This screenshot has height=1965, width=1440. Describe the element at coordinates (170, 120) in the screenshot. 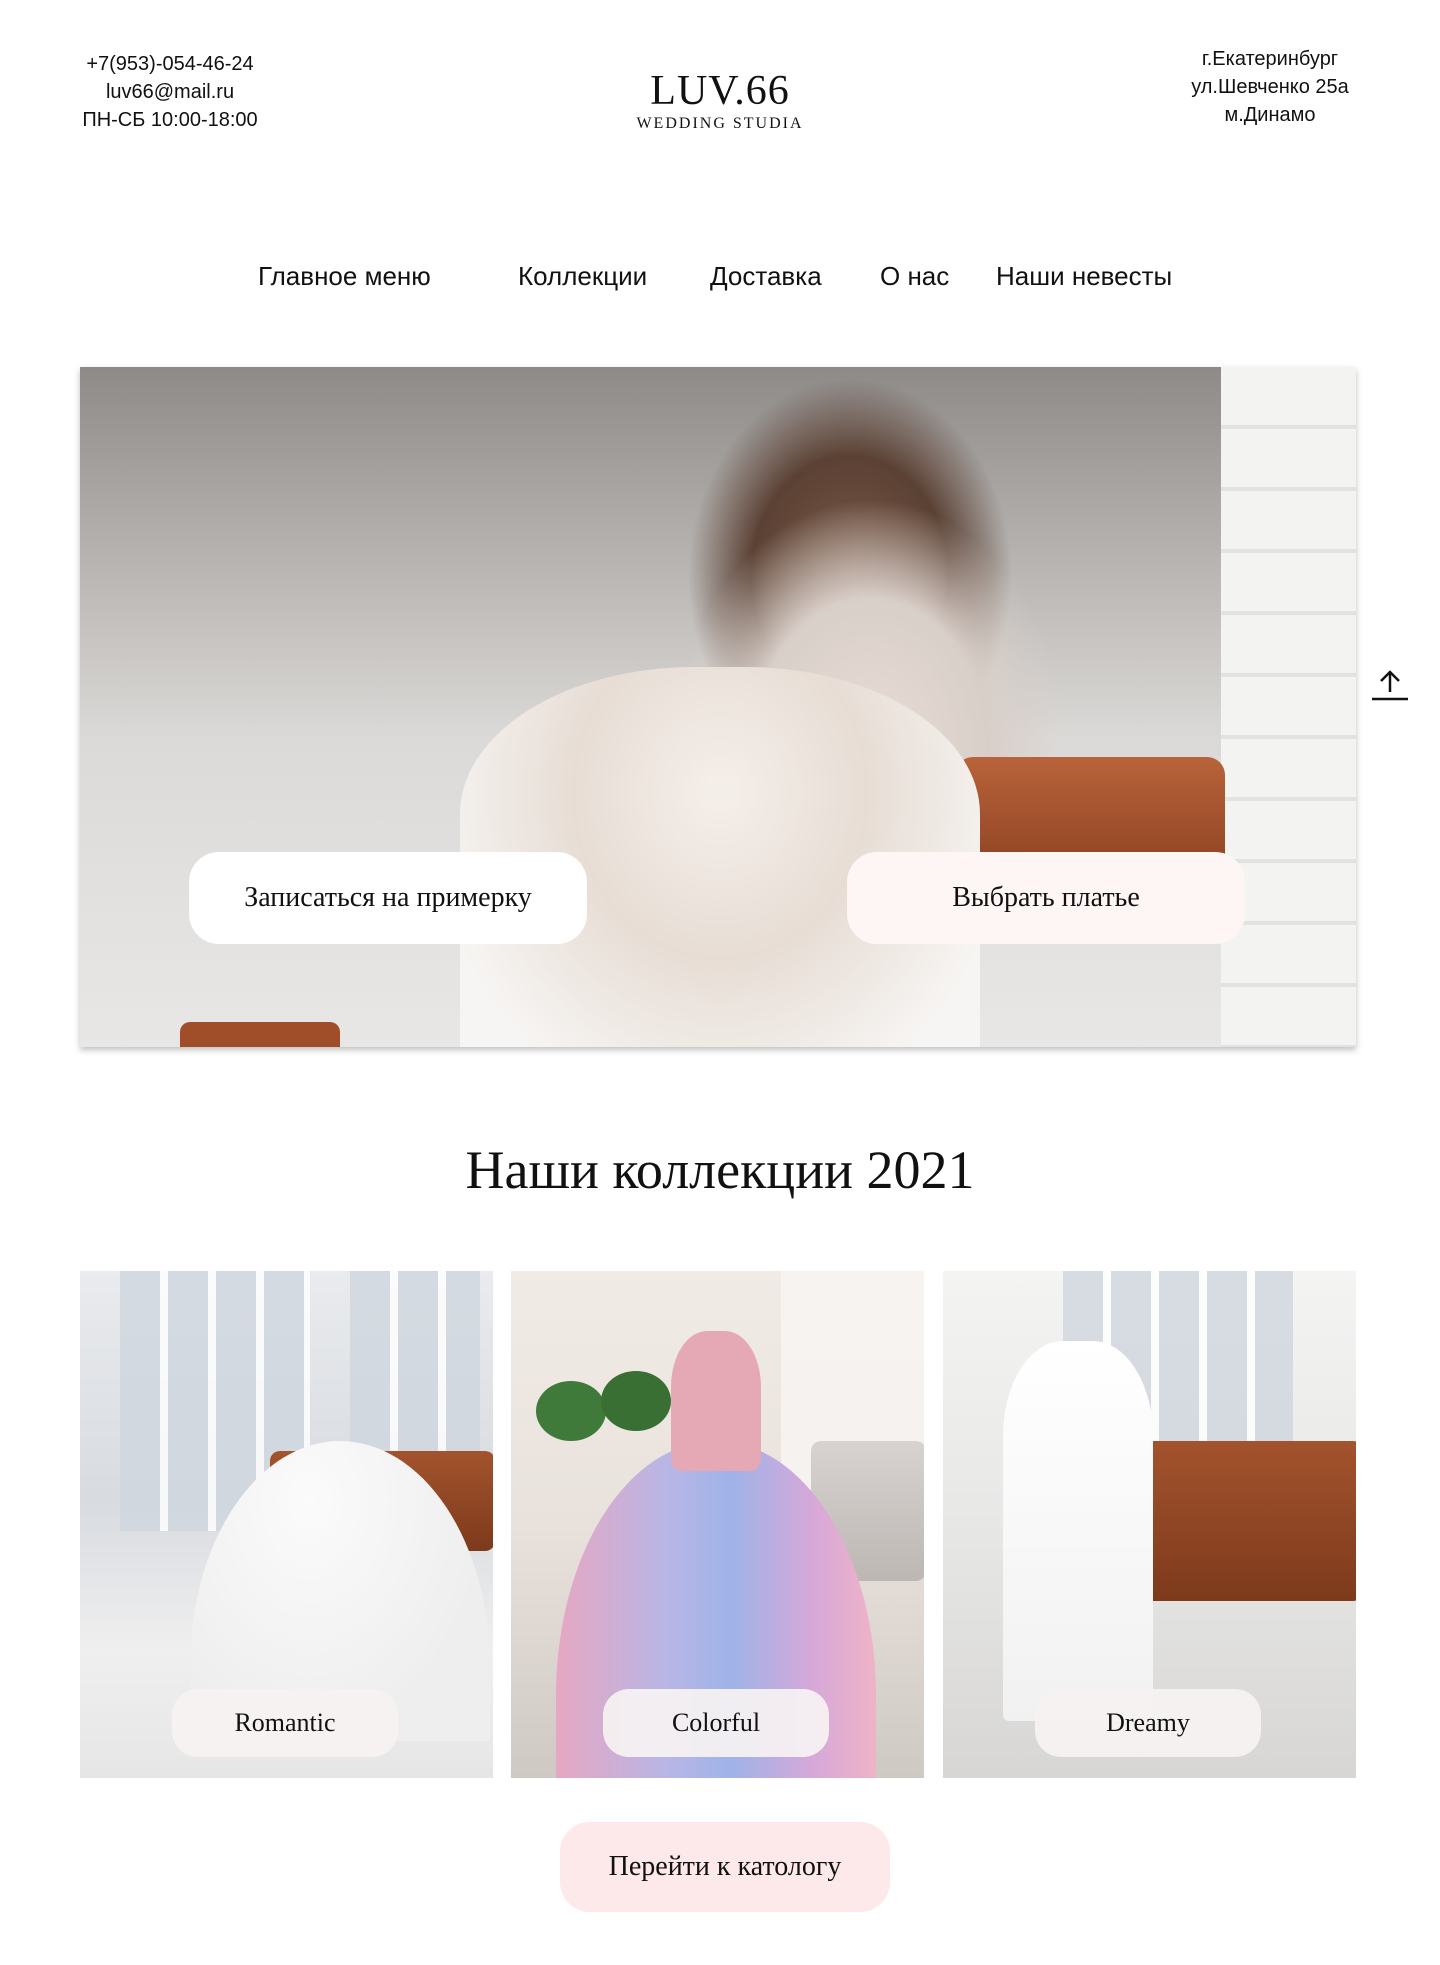

I see `working-hours: ПН-СБ 10:00-18:00` at that location.